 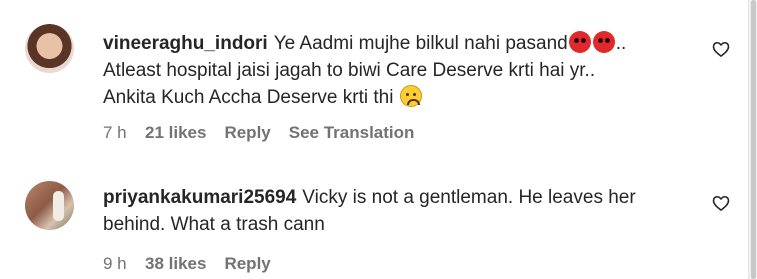 What do you see at coordinates (115, 263) in the screenshot?
I see `comment-timestamp: 9 h` at bounding box center [115, 263].